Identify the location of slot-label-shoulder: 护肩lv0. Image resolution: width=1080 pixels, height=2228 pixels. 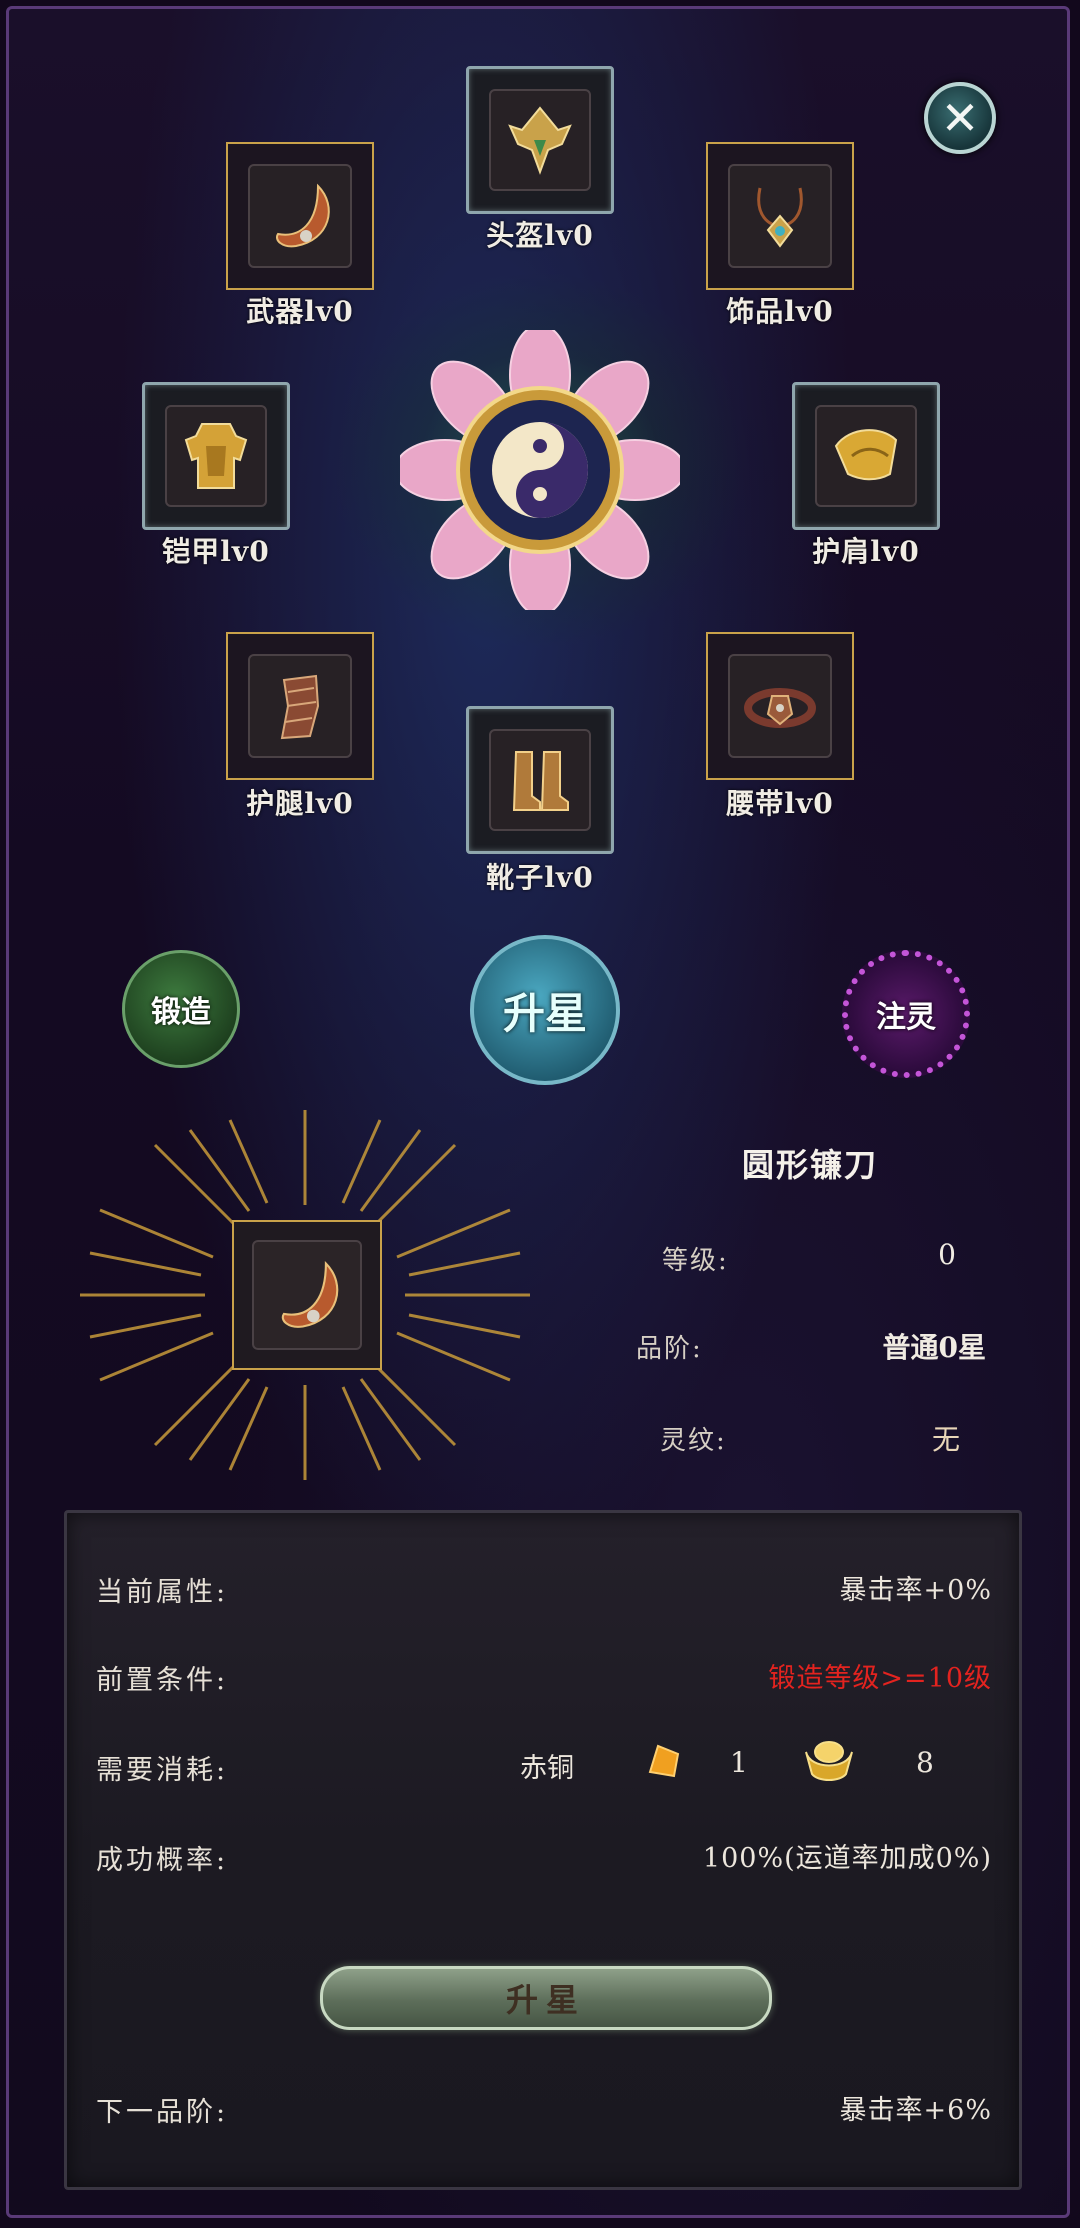
(866, 551).